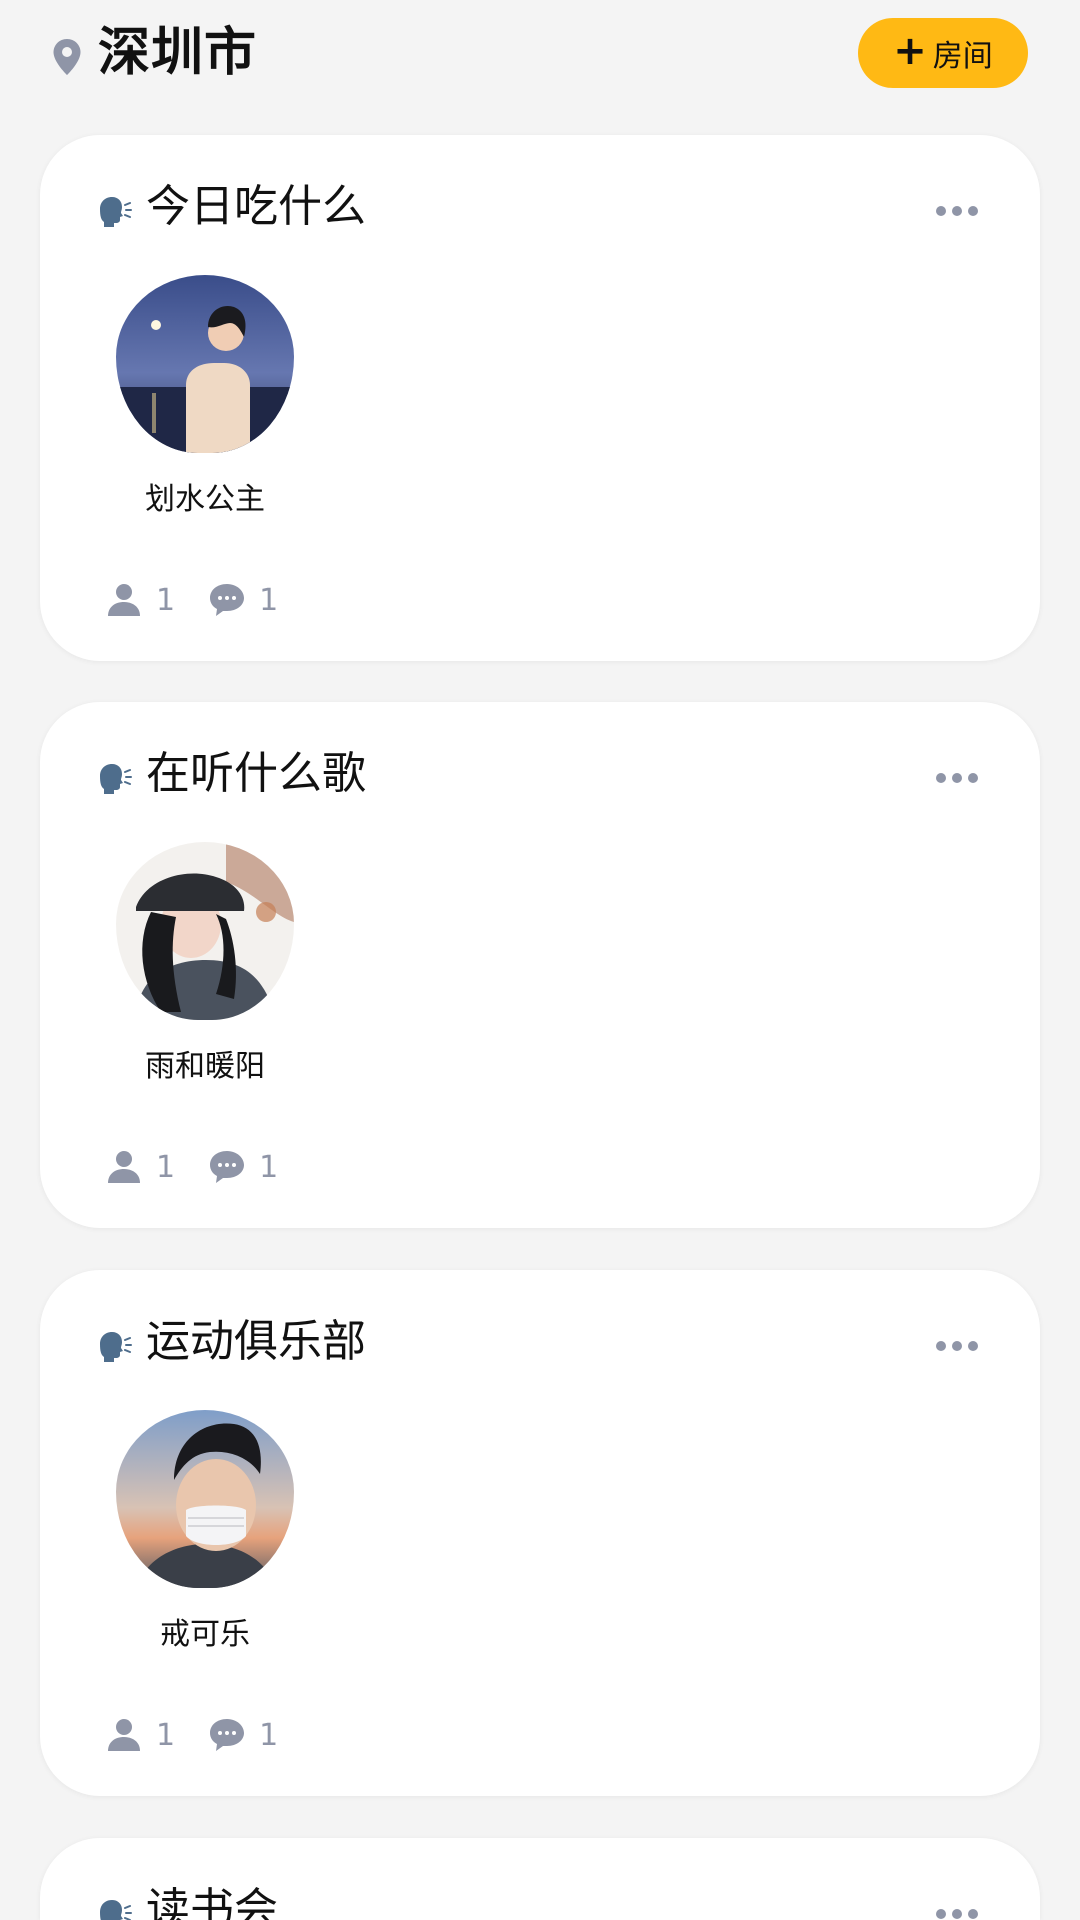  I want to click on room-title: 读书会, so click(212, 1902).